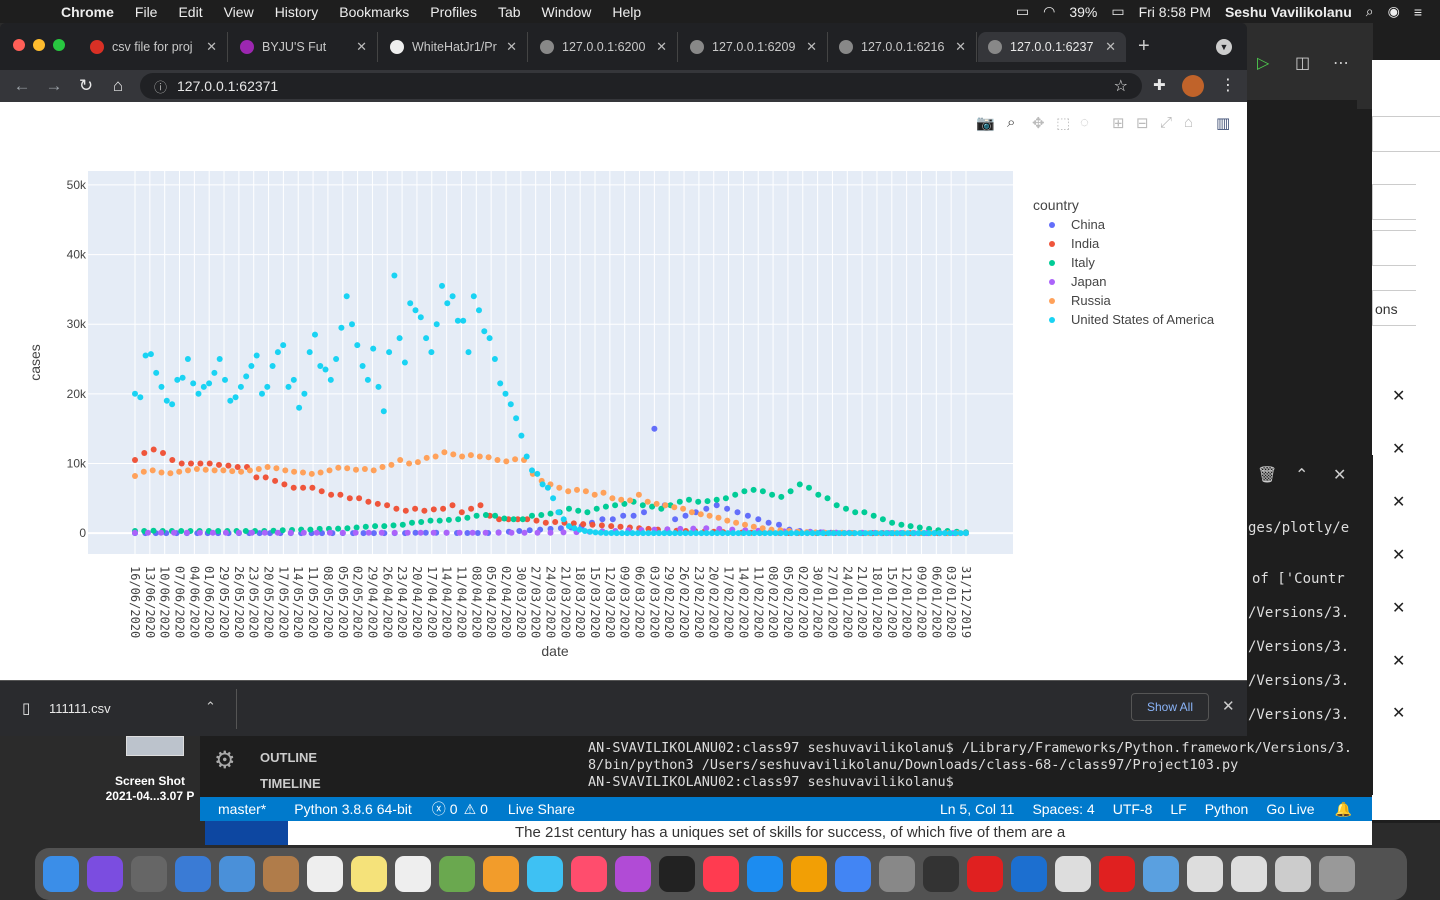 The width and height of the screenshot is (1440, 900). Describe the element at coordinates (1224, 47) in the screenshot. I see `tab-search-icon: ▼` at that location.